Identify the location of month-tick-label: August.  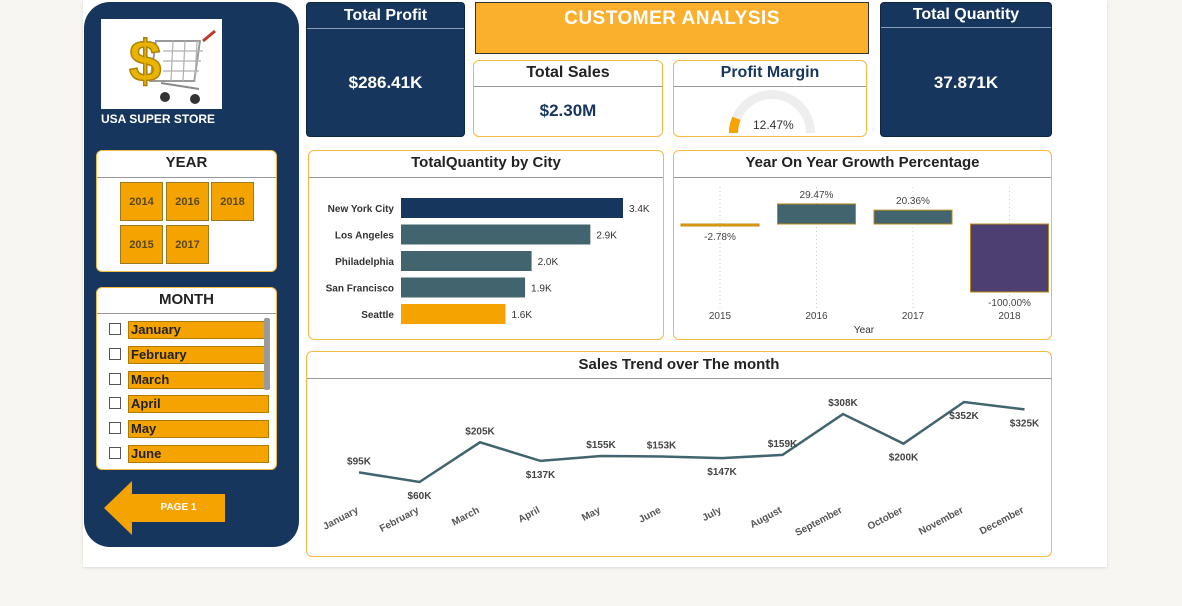
(766, 518).